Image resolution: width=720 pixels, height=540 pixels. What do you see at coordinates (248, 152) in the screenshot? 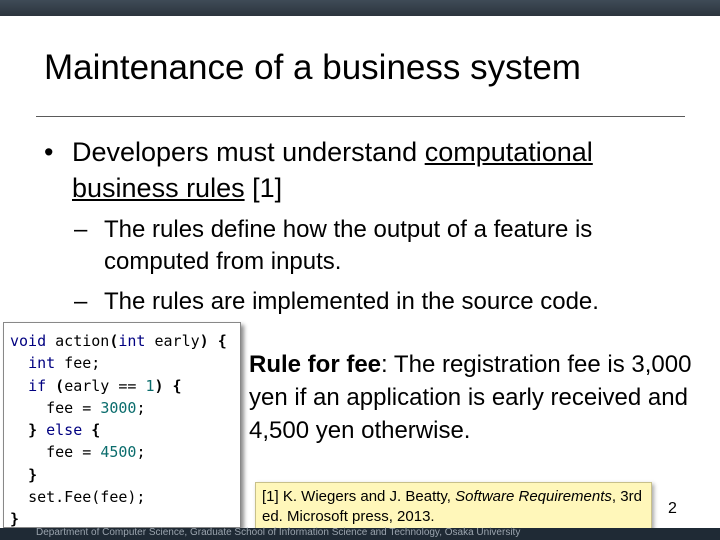
I see `bullet-text-start: Developers must understand` at bounding box center [248, 152].